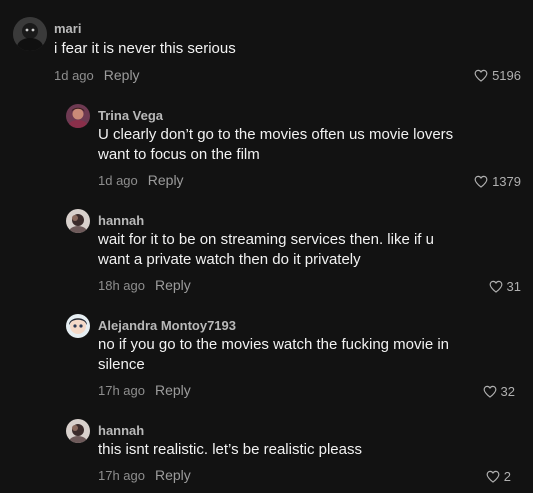 This screenshot has width=533, height=493. What do you see at coordinates (505, 286) in the screenshot?
I see `like-button: 31` at bounding box center [505, 286].